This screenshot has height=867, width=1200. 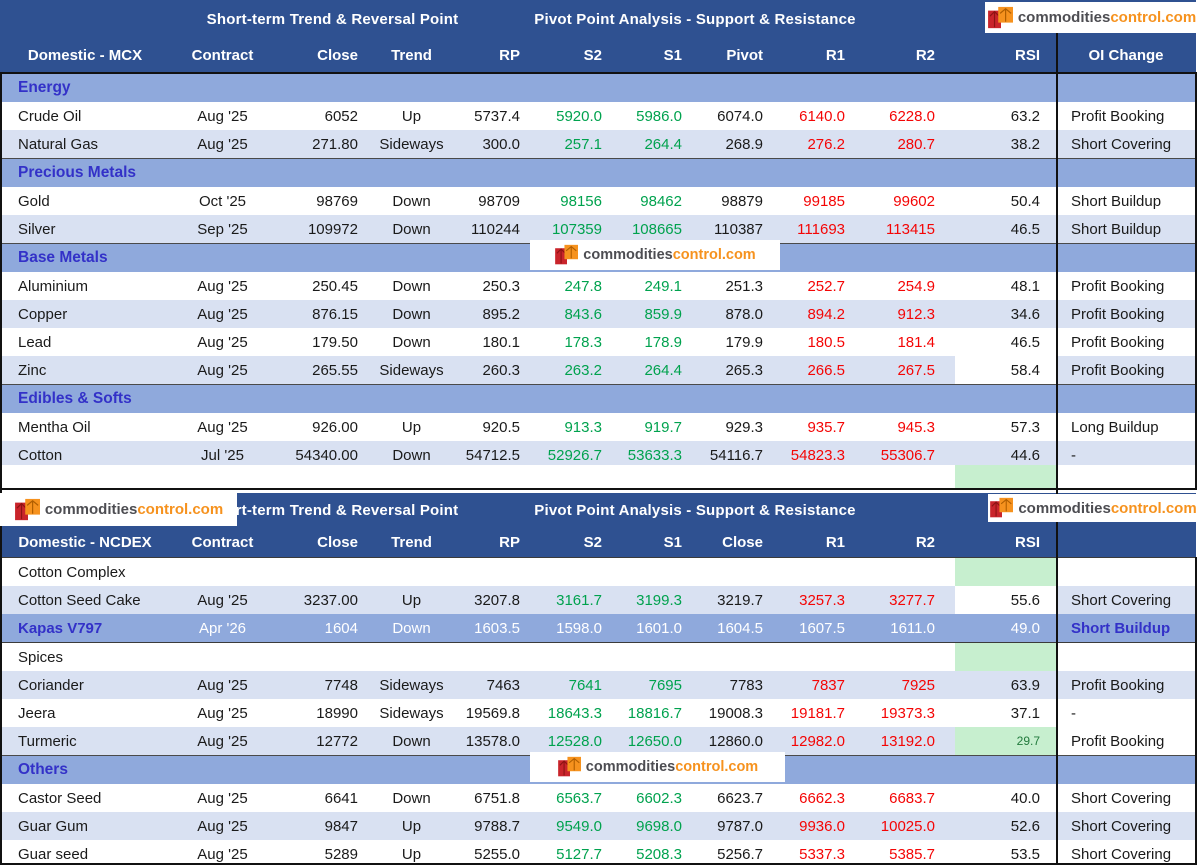 I want to click on commodity-name: Natural Gas, so click(x=85, y=144).